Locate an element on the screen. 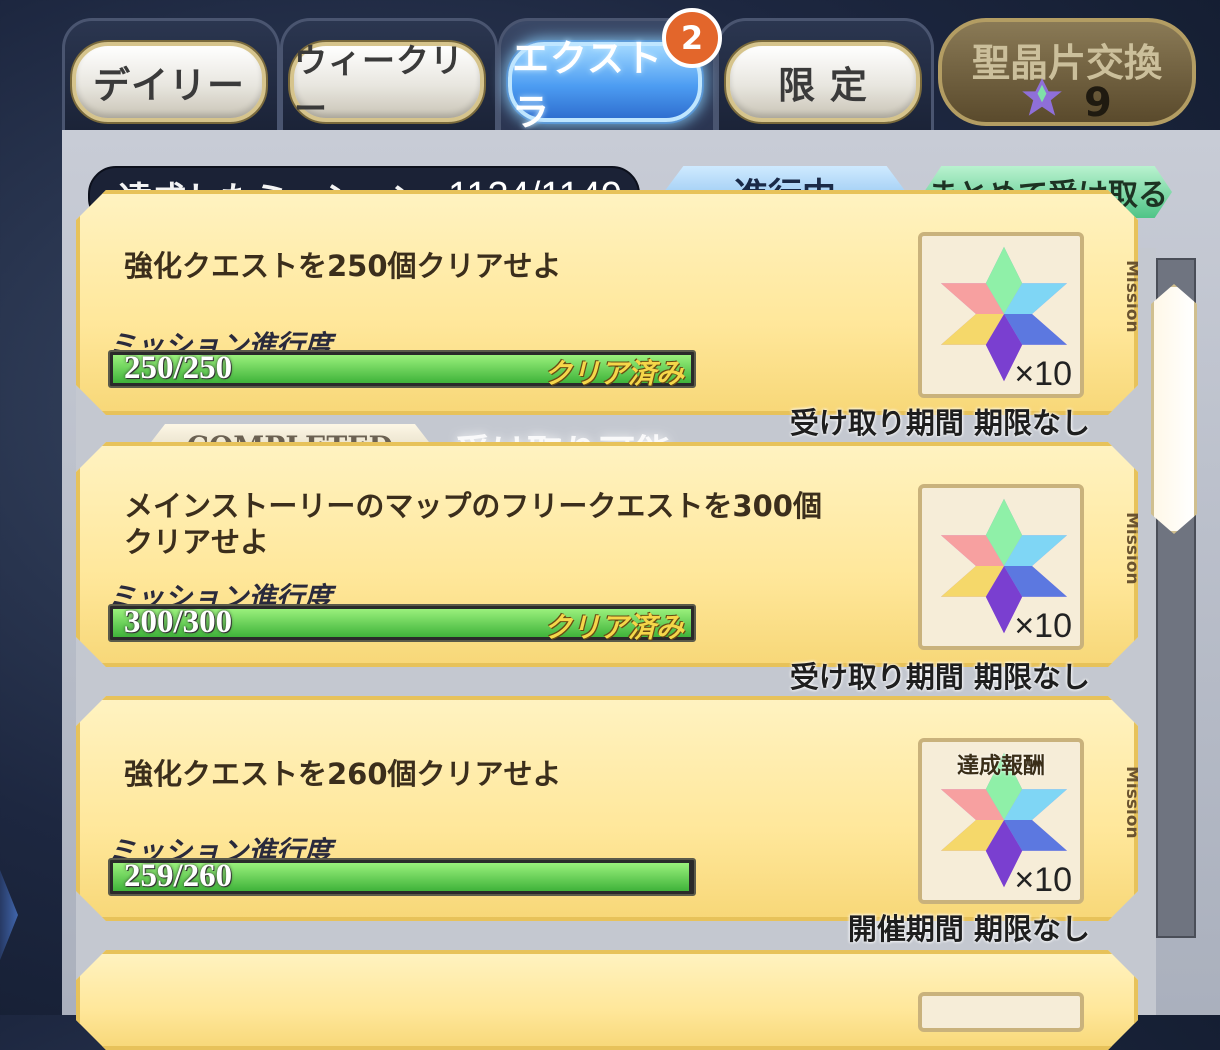 This screenshot has height=1050, width=1220. tab-daily: デイリー is located at coordinates (169, 82).